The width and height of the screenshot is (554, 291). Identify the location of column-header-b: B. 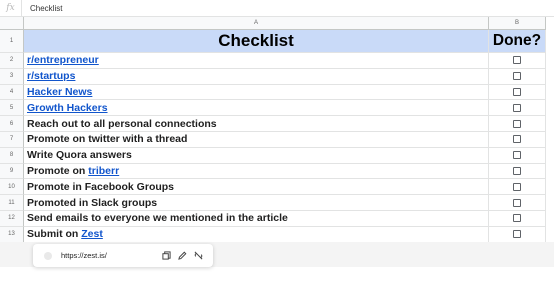
(517, 23).